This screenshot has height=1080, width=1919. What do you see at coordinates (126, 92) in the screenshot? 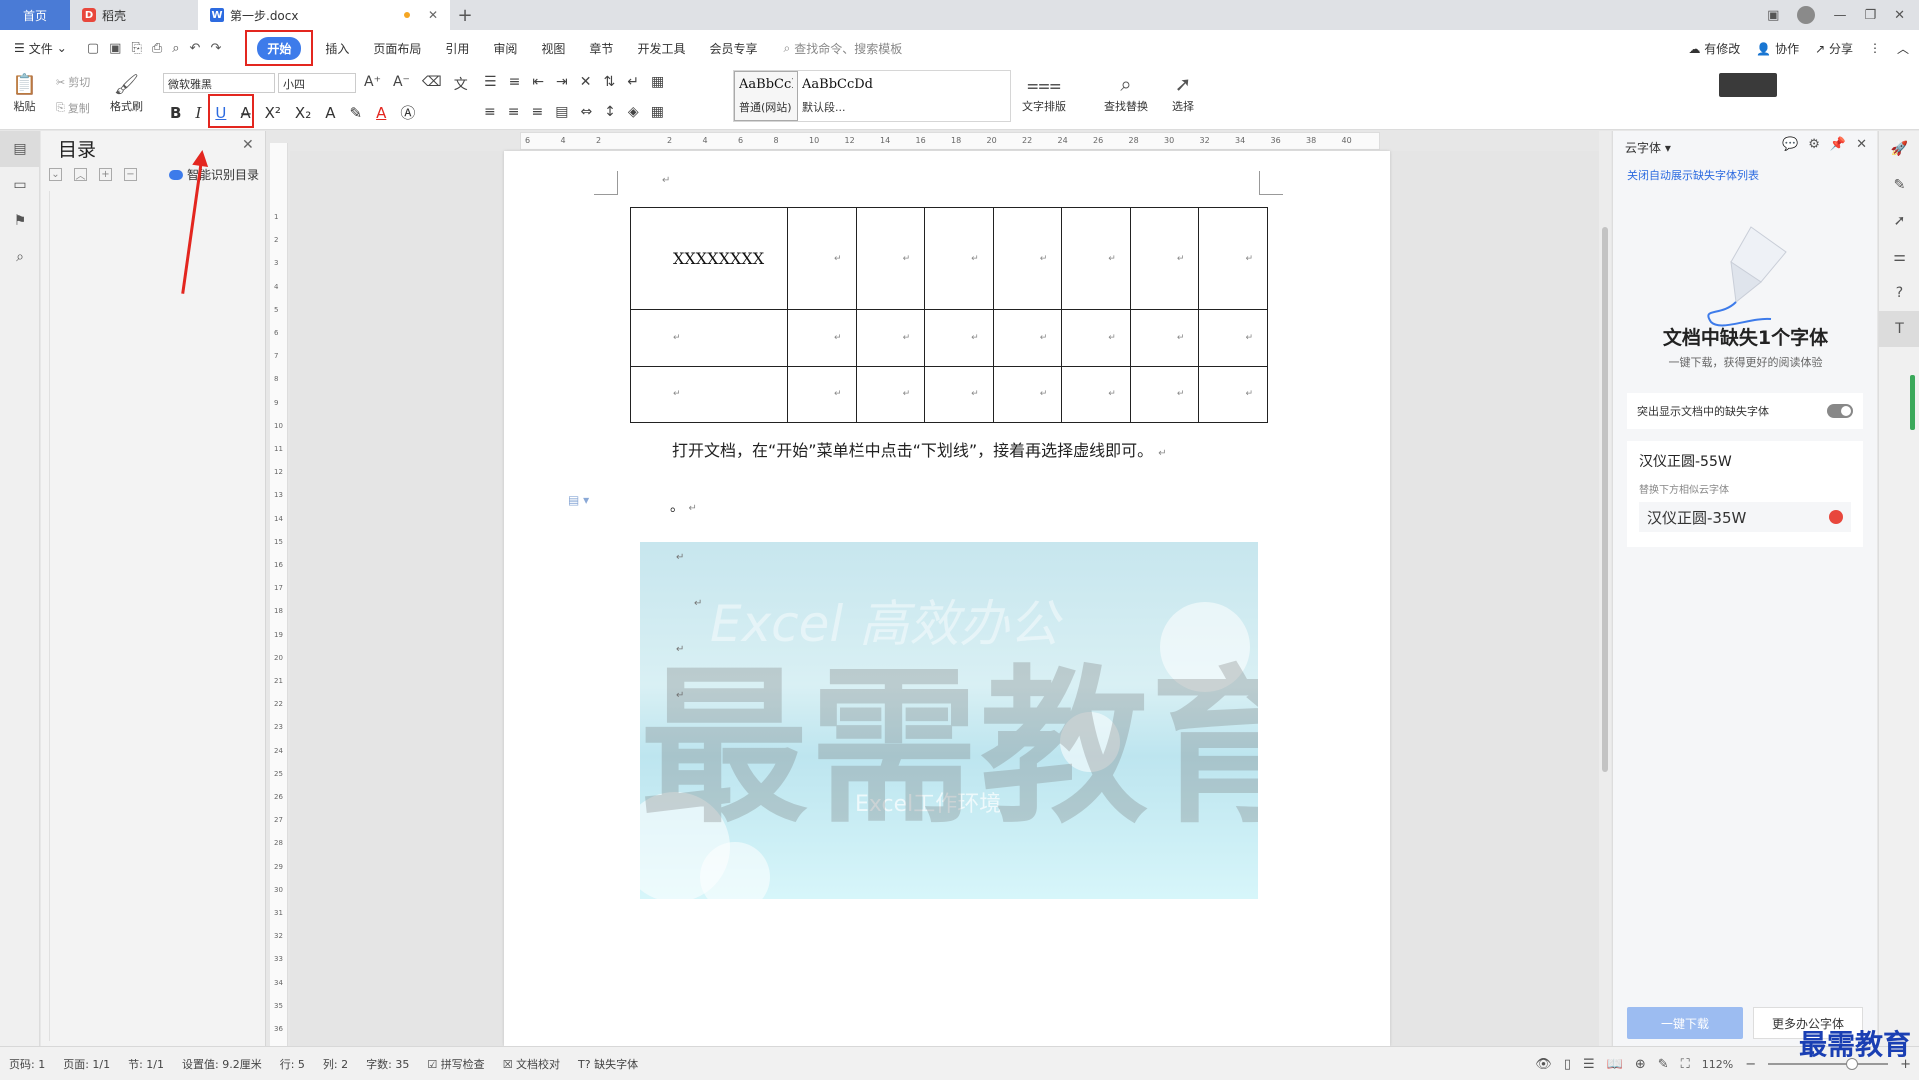
I see `format-painter-button: 🖌 格式刷` at bounding box center [126, 92].